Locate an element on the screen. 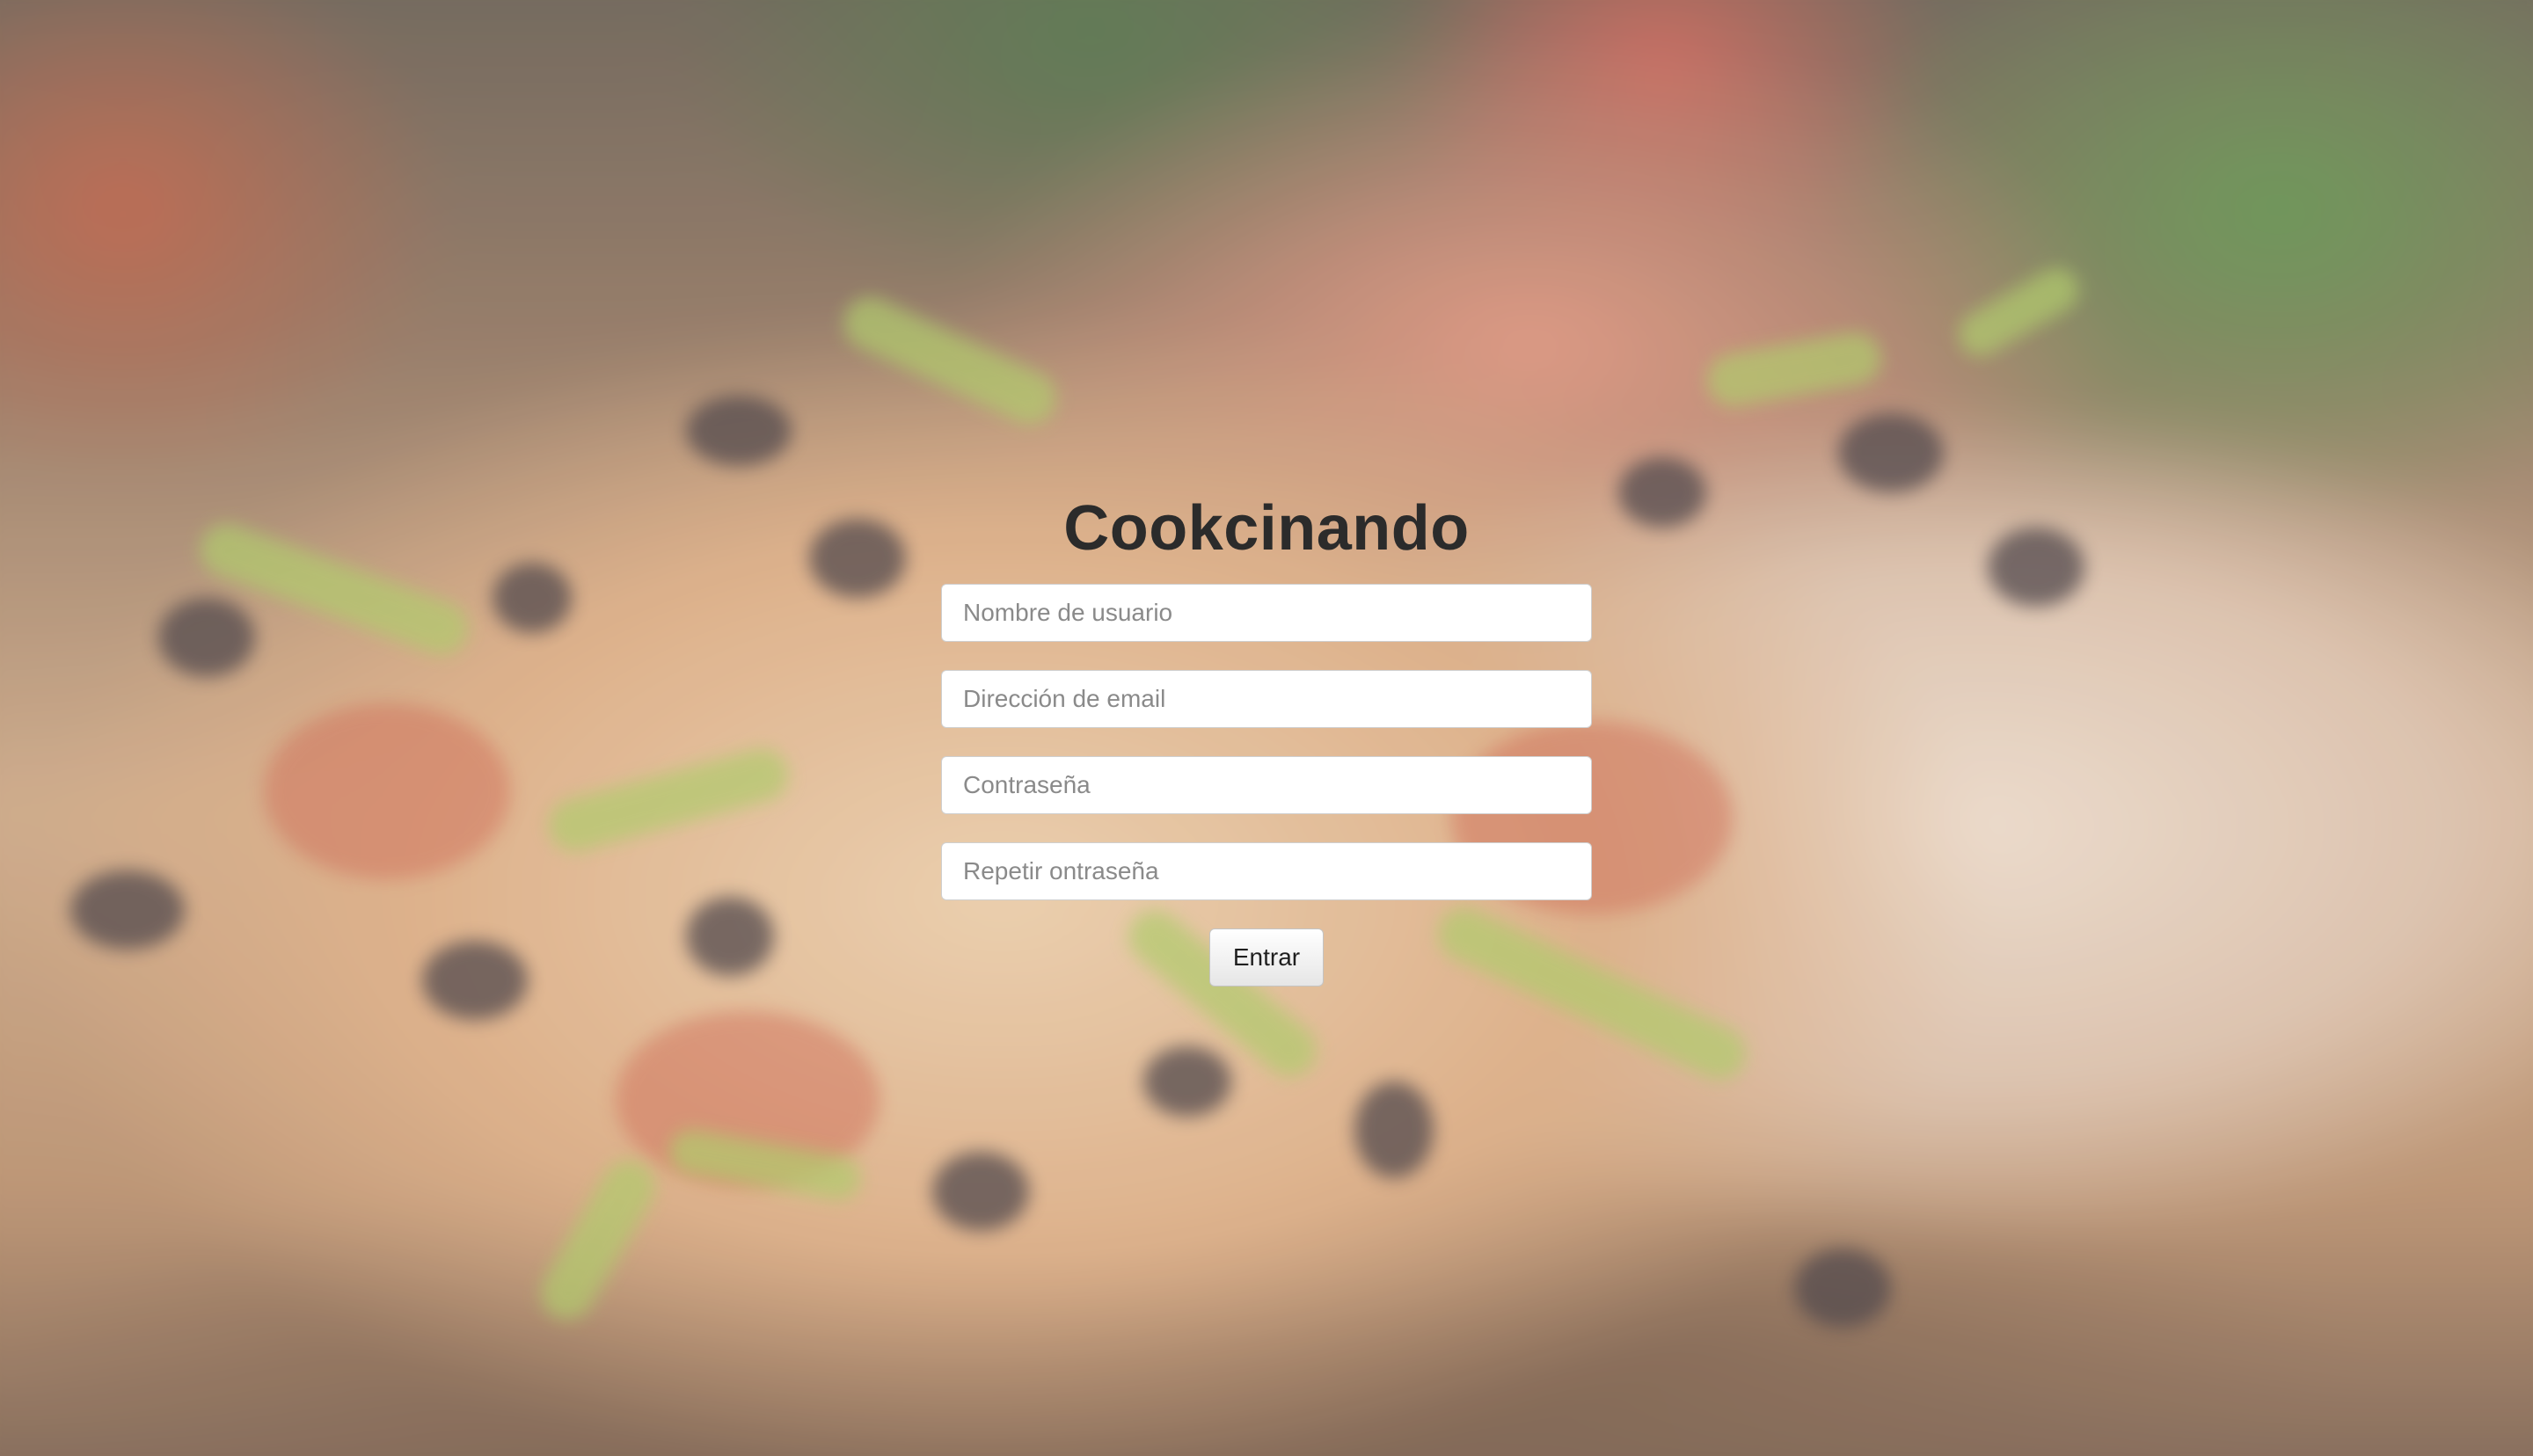 The width and height of the screenshot is (2533, 1456). repeat-password-input is located at coordinates (1266, 871).